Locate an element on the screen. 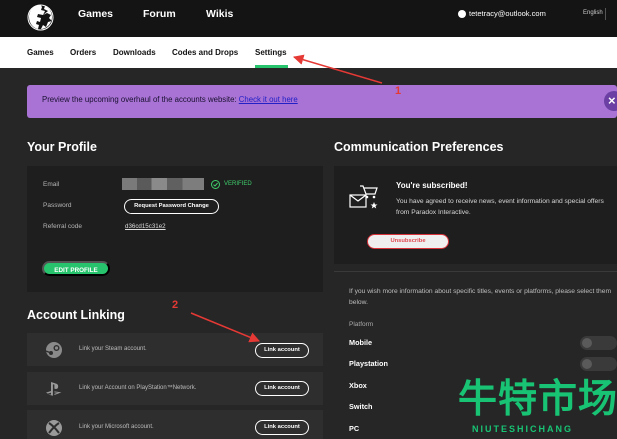  tab-downloads: Downloads is located at coordinates (134, 52).